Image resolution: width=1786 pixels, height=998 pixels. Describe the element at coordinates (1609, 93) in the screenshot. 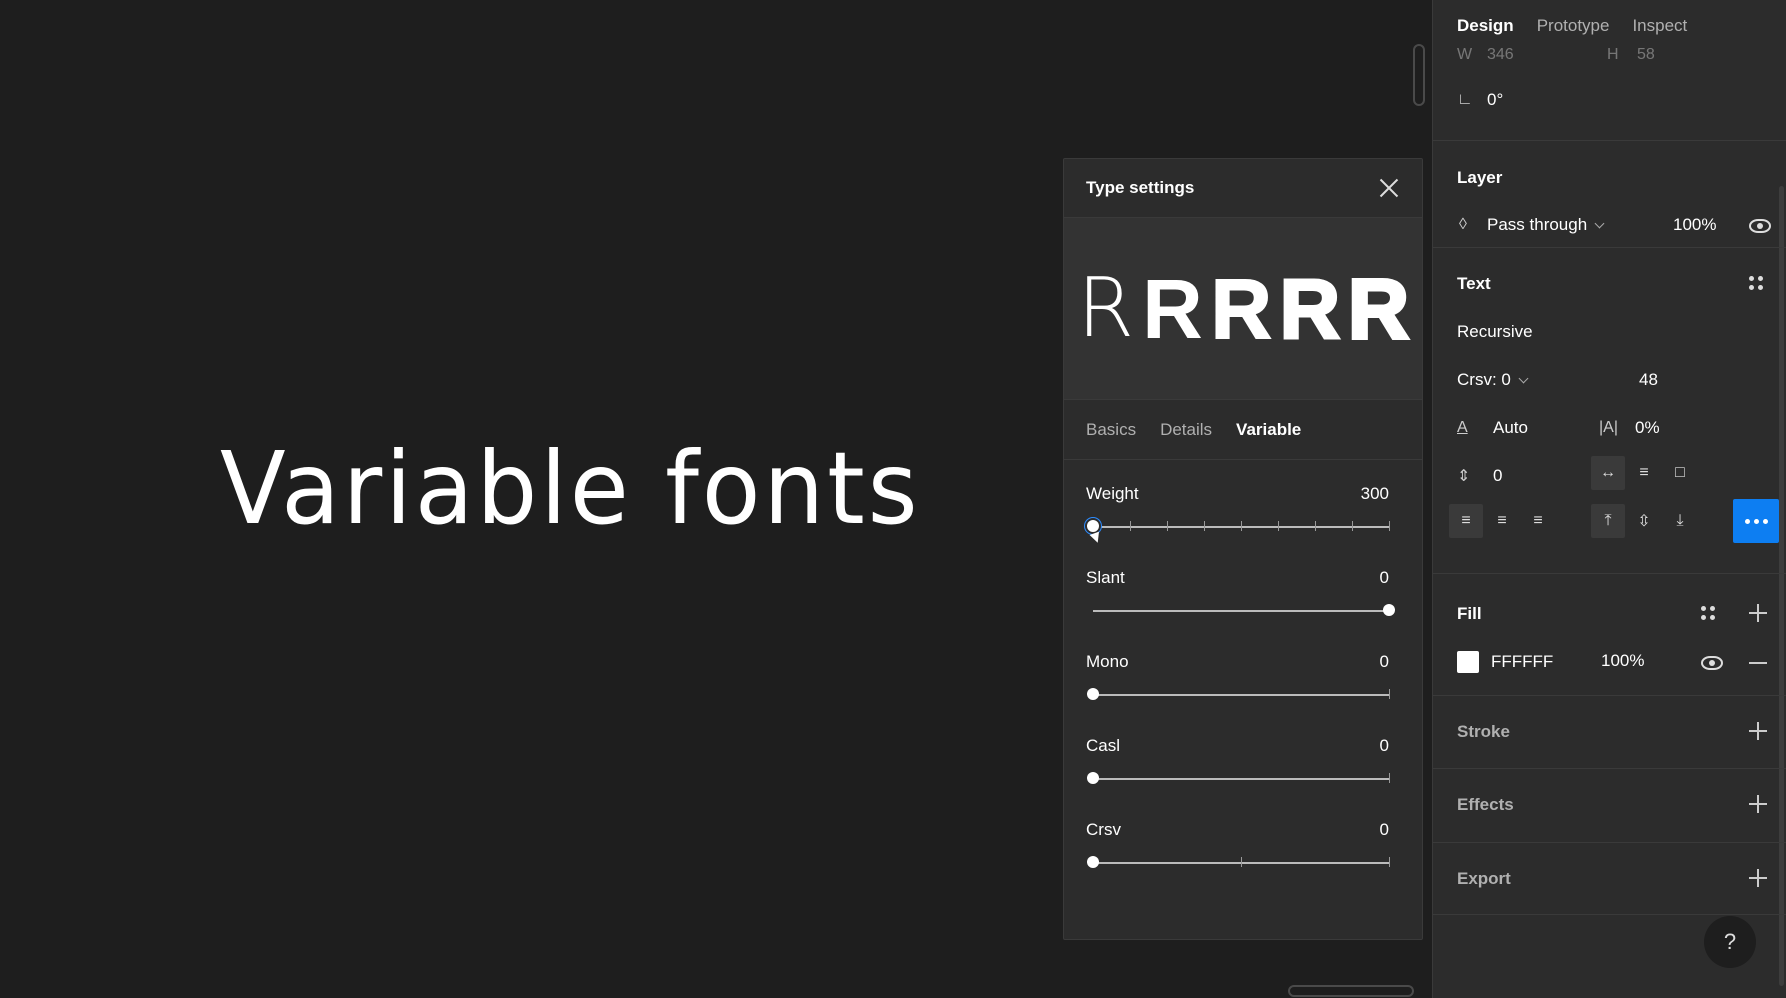

I see `transform-section: W 346 H 58 ∟ 0°` at that location.